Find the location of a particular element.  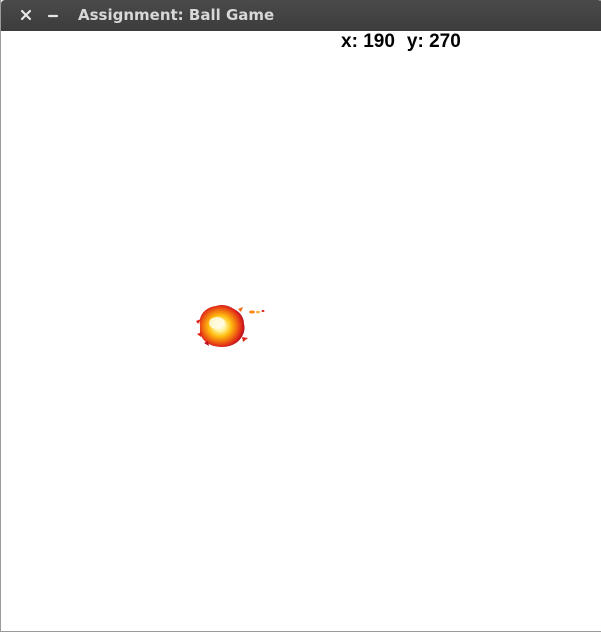

x-value: 190 is located at coordinates (379, 41).